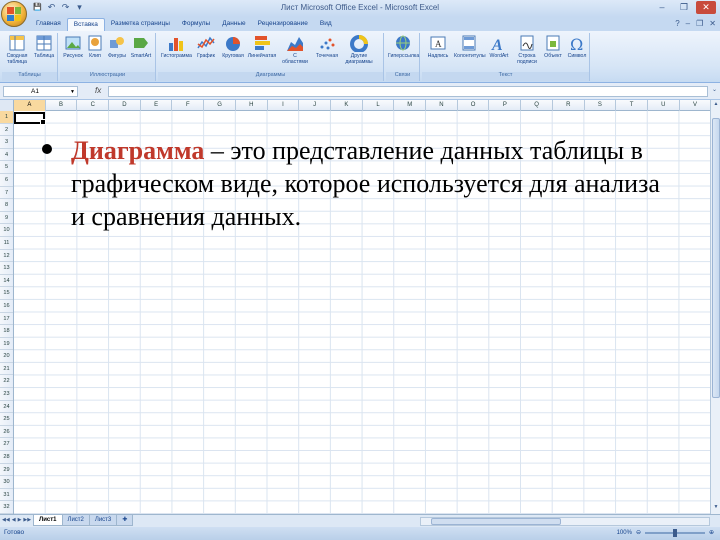 The image size is (720, 540). What do you see at coordinates (408, 91) in the screenshot?
I see `formula-input` at bounding box center [408, 91].